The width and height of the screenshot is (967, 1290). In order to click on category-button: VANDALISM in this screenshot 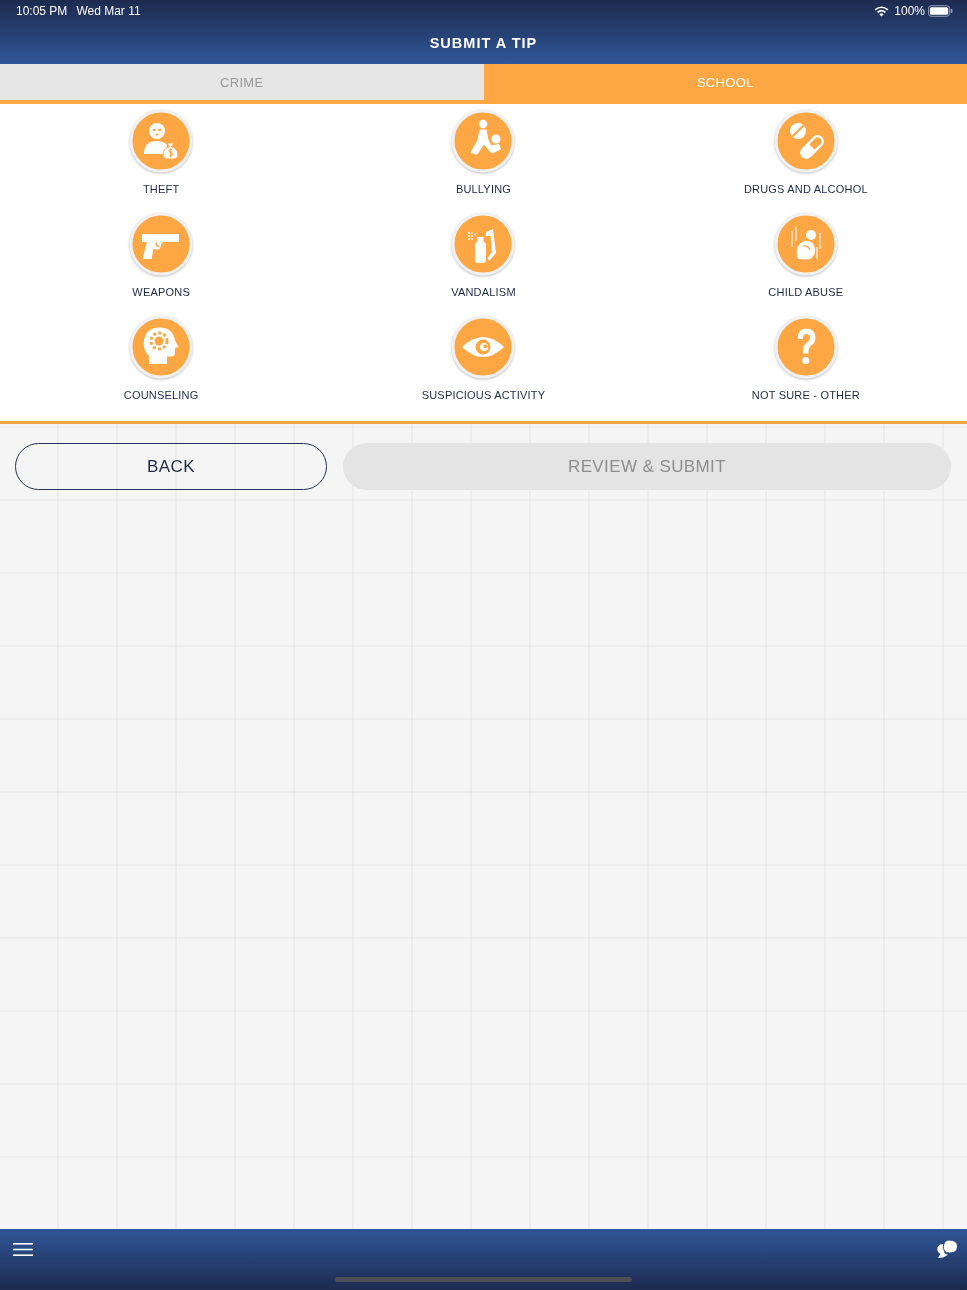, I will do `click(483, 255)`.